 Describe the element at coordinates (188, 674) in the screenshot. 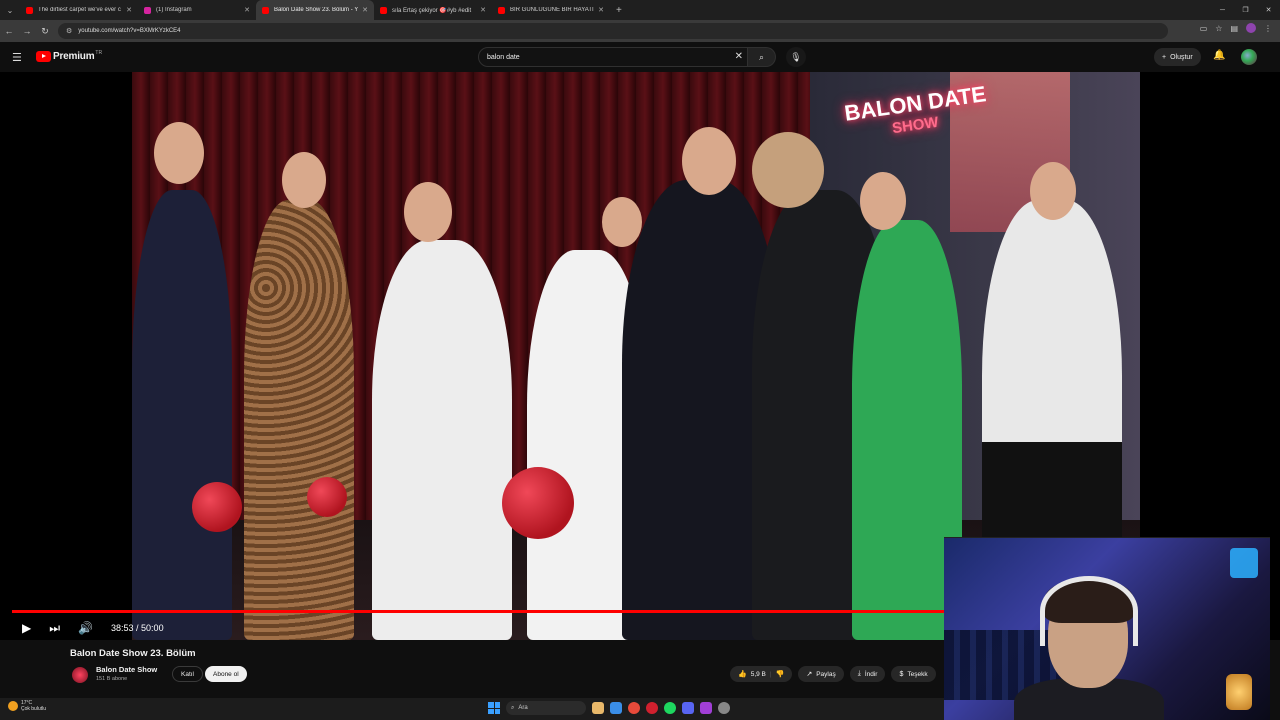

I see `join-button: Katıl` at that location.